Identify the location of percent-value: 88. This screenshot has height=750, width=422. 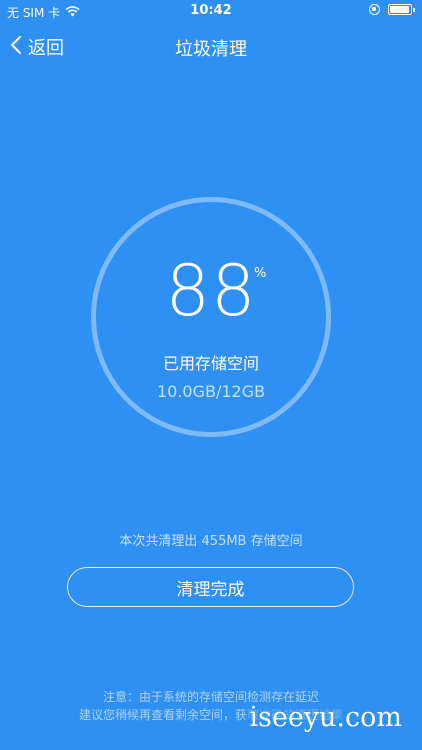
(211, 291).